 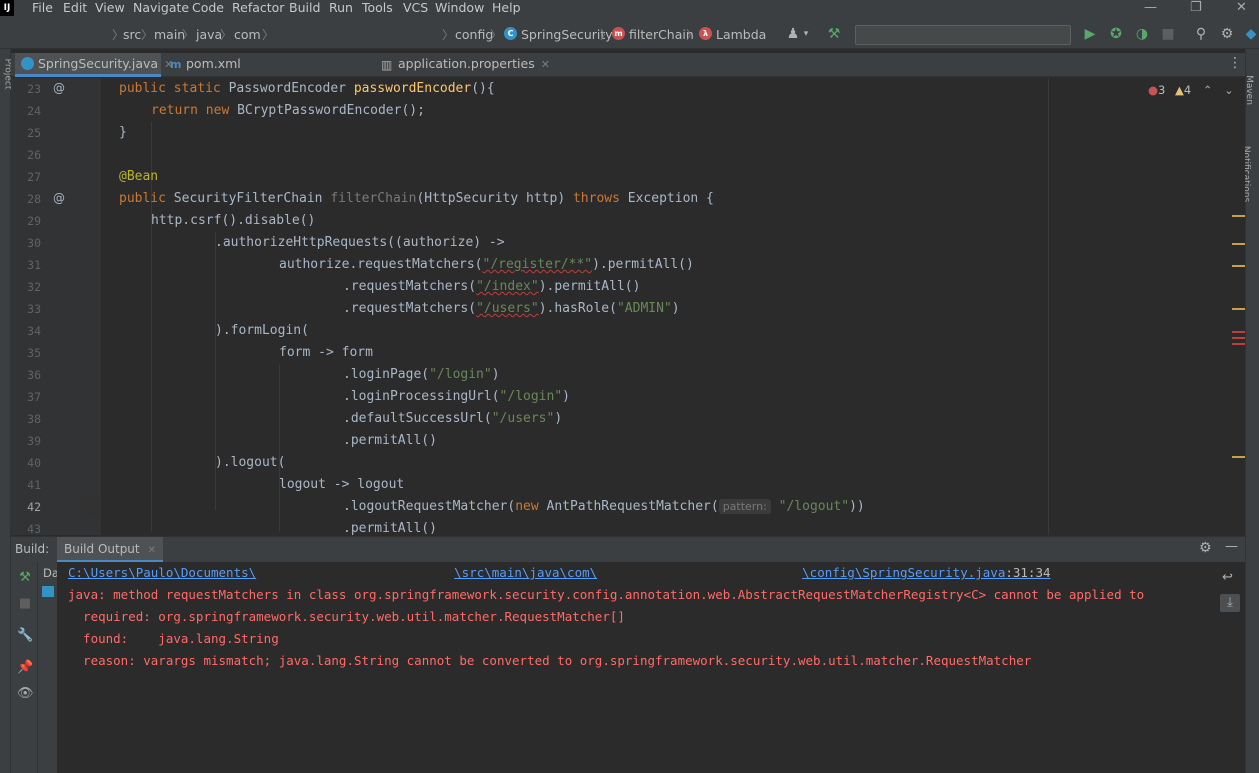 What do you see at coordinates (34, 331) in the screenshot?
I see `line-number: 34` at bounding box center [34, 331].